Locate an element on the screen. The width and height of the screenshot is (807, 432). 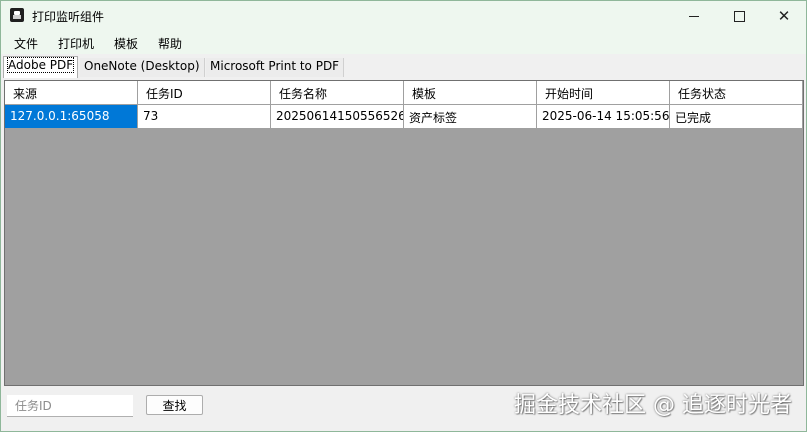
close-button: ✕ is located at coordinates (784, 16).